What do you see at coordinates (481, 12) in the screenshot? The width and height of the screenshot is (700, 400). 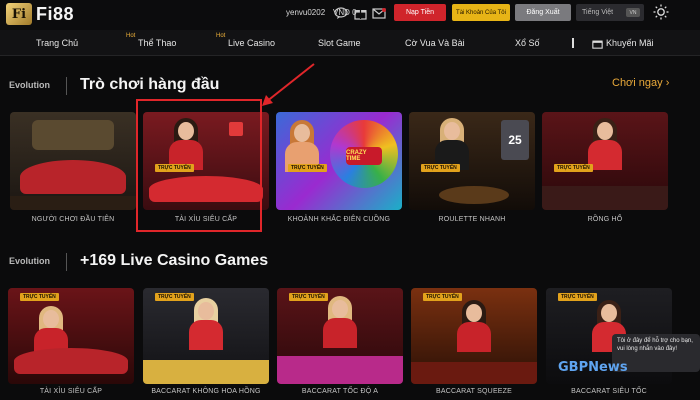 I see `my-account-button: Tài Khoản Của Tôi` at bounding box center [481, 12].